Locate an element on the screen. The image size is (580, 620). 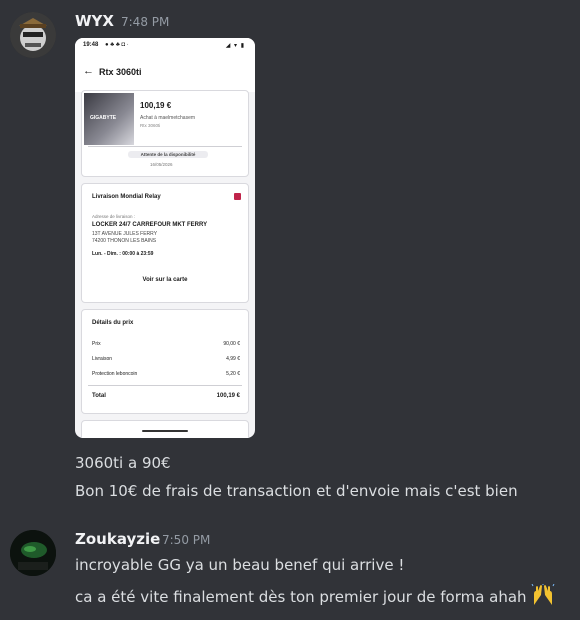
status-date: 16/05/2026 is located at coordinates (161, 164).